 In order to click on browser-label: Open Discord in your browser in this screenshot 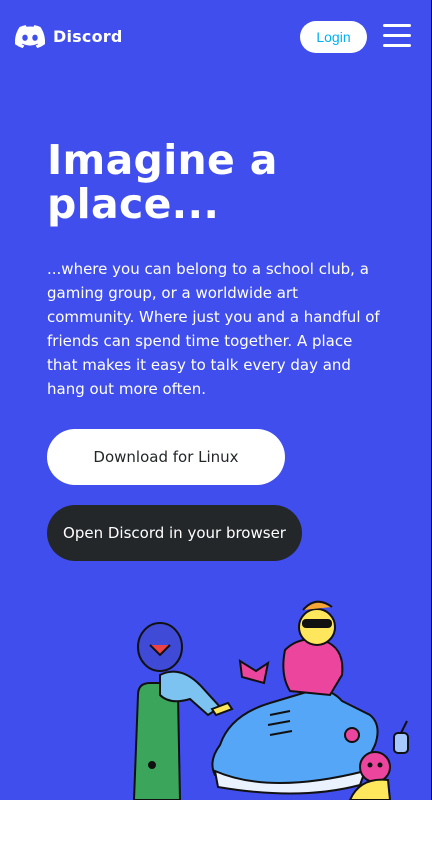, I will do `click(174, 533)`.